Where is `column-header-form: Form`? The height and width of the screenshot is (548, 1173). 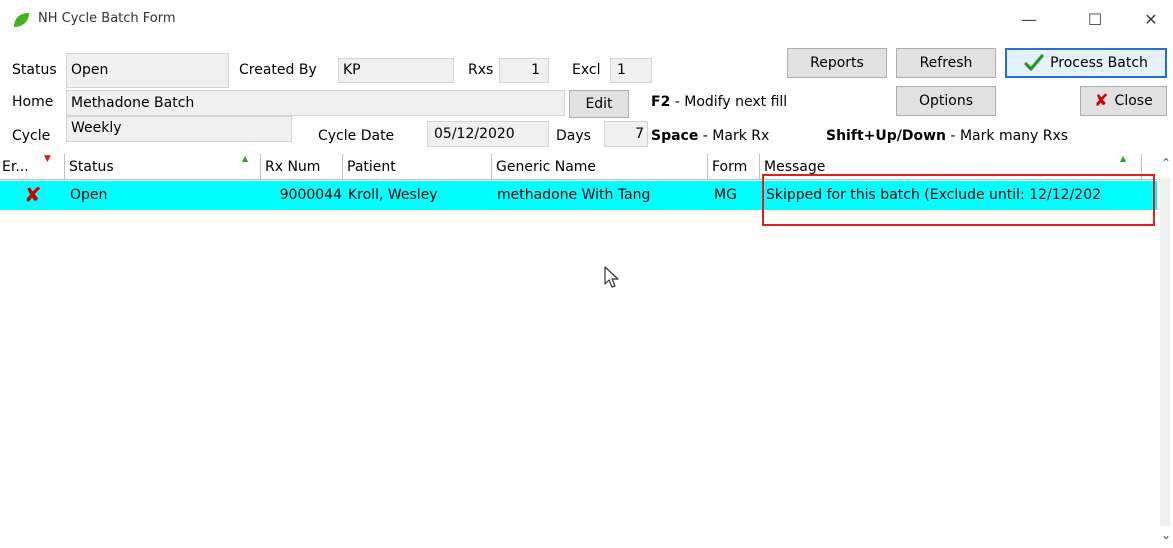
column-header-form: Form is located at coordinates (734, 167).